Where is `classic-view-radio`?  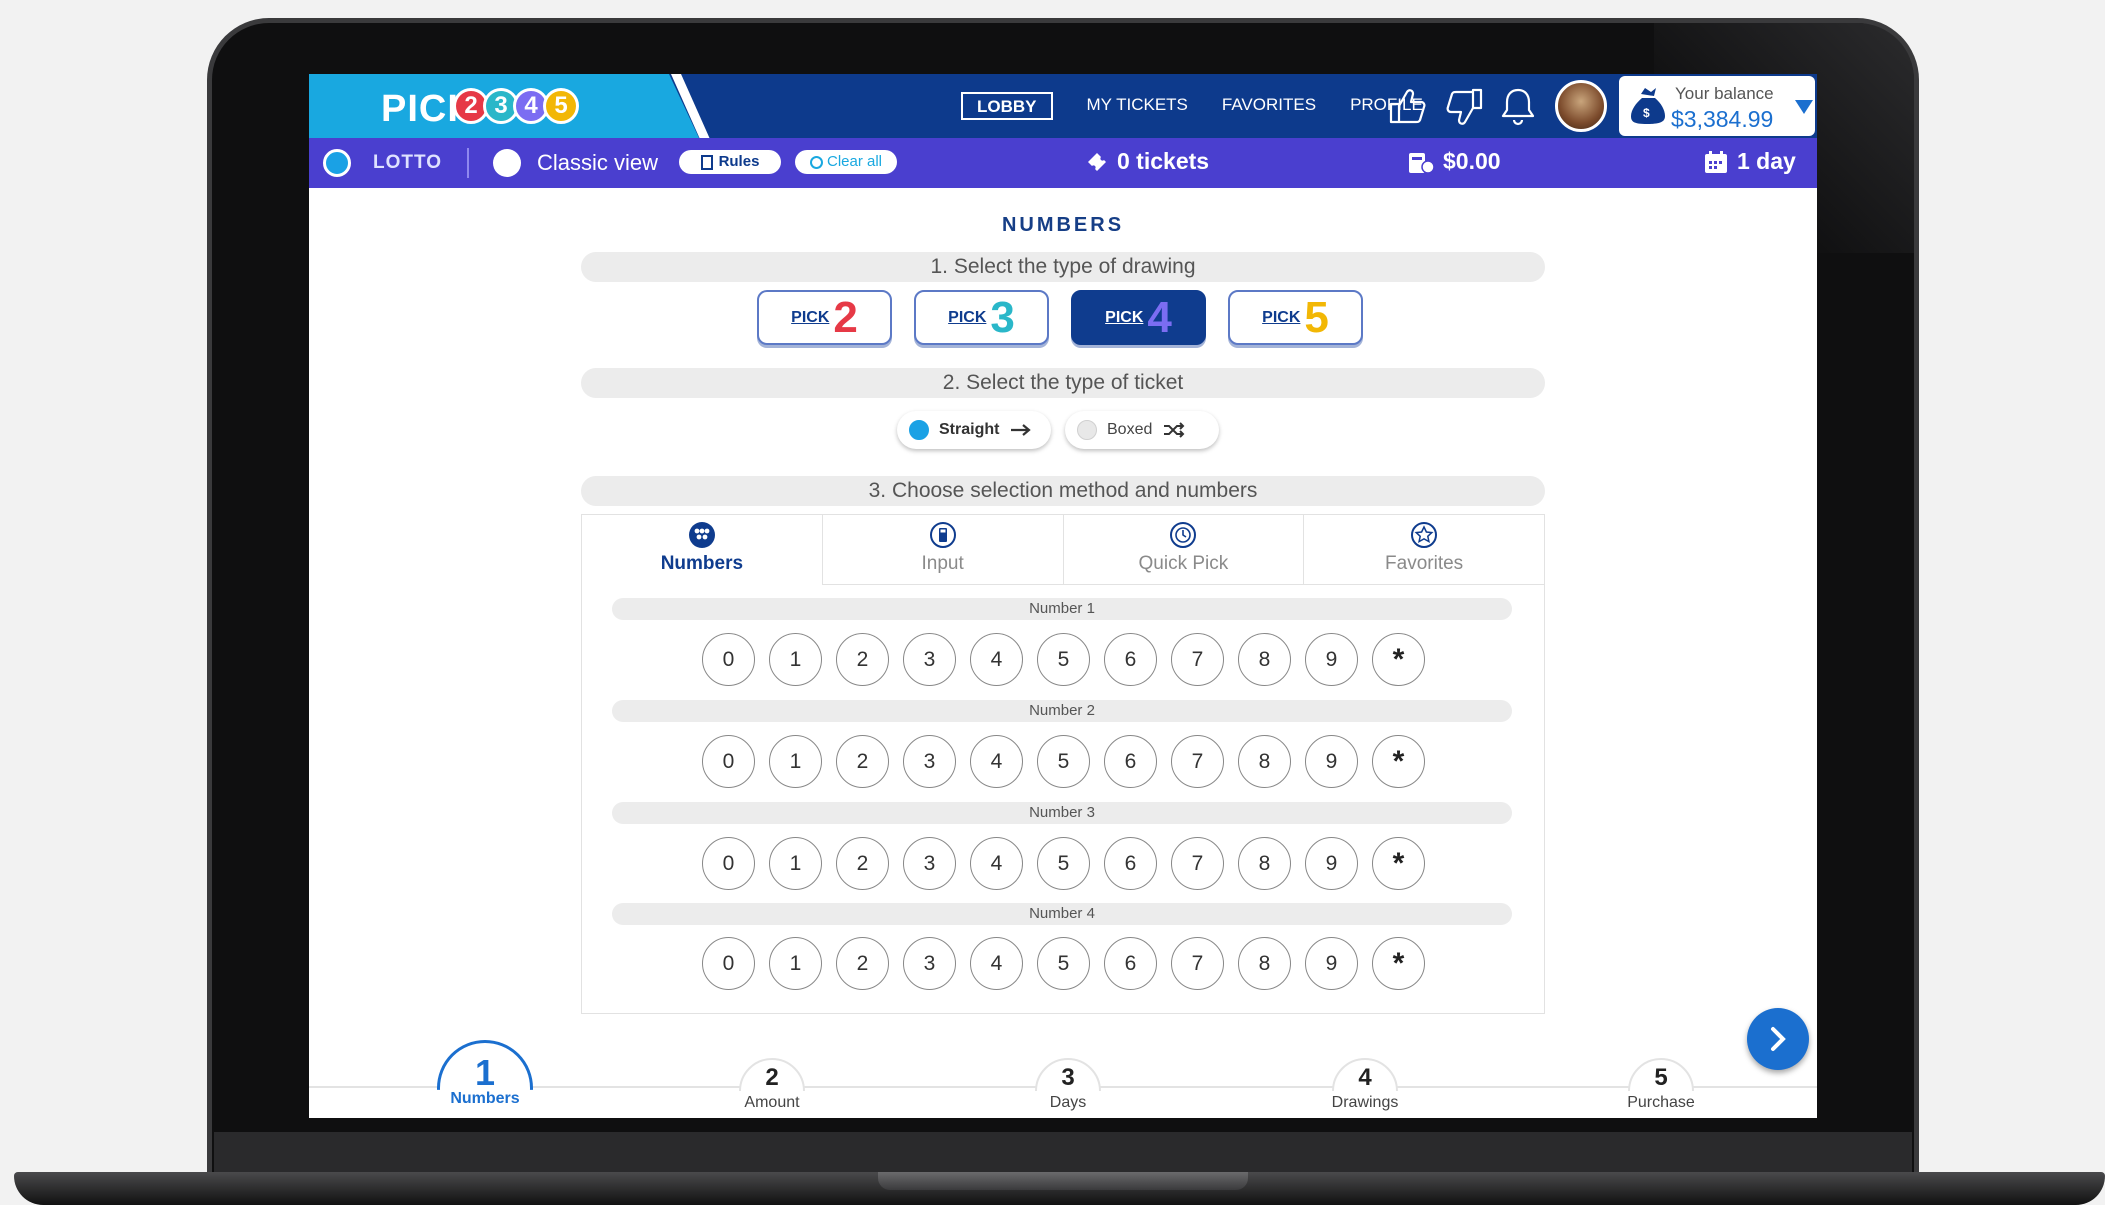 classic-view-radio is located at coordinates (507, 163).